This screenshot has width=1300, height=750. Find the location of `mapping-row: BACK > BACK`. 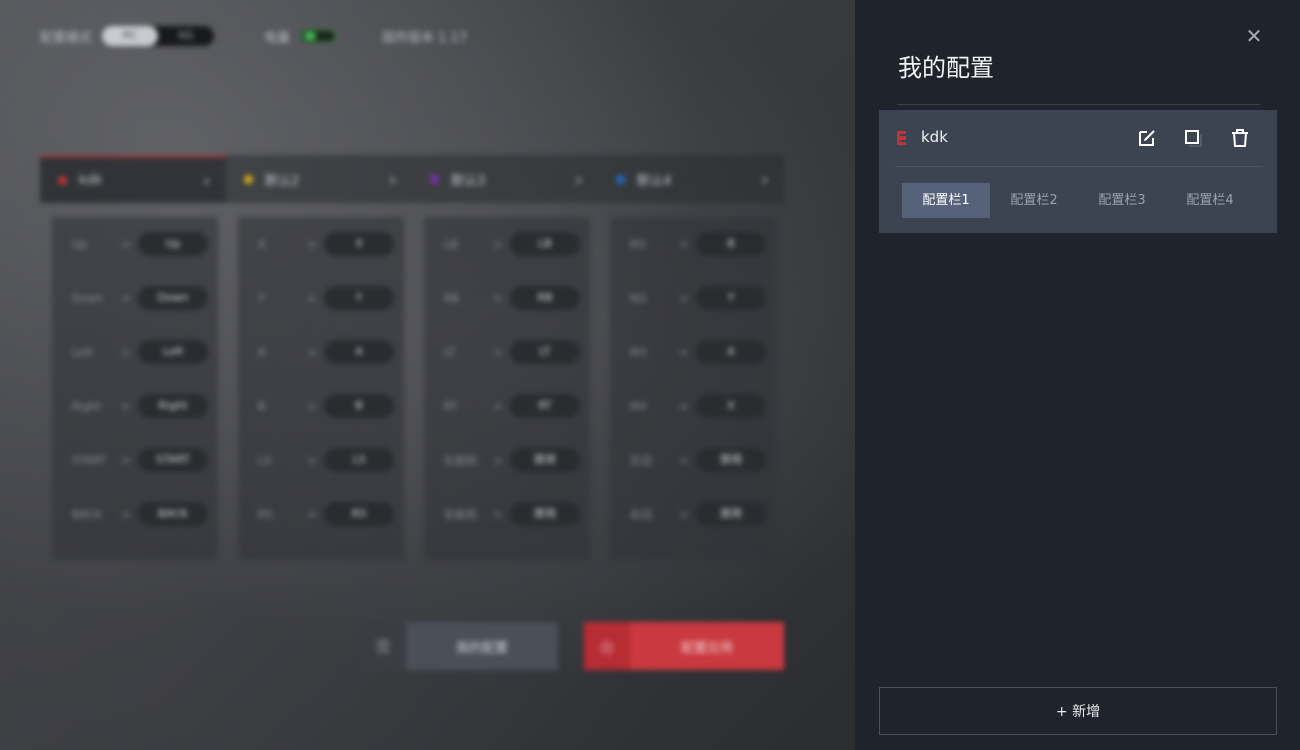

mapping-row: BACK > BACK is located at coordinates (135, 514).